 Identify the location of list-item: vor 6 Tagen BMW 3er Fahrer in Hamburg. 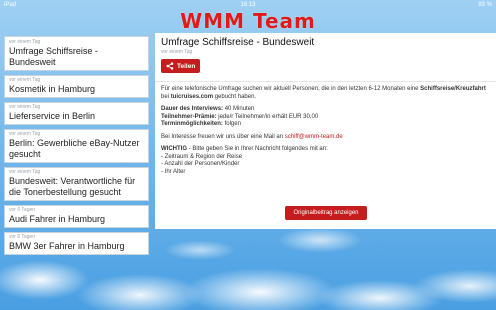
(76, 243).